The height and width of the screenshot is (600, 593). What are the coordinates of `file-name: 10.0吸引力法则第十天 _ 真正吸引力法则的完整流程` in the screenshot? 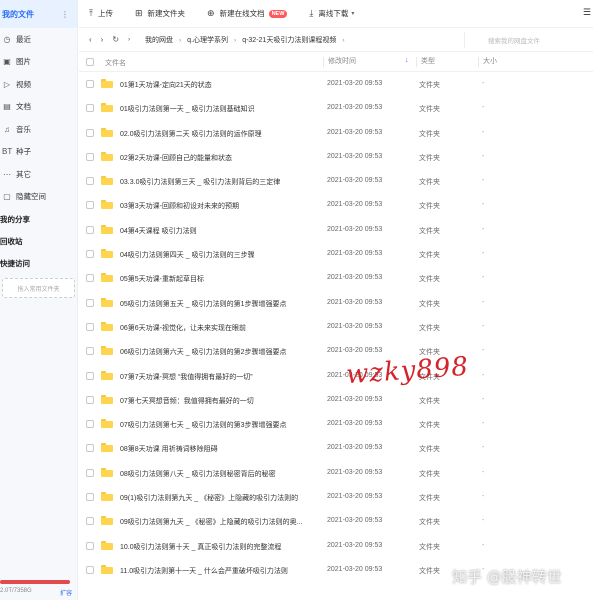 It's located at (217, 547).